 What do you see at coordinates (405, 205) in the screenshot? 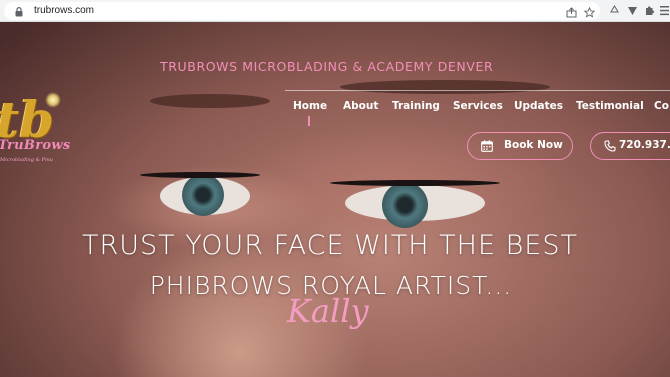
I see `hero-photo-iris-right` at bounding box center [405, 205].